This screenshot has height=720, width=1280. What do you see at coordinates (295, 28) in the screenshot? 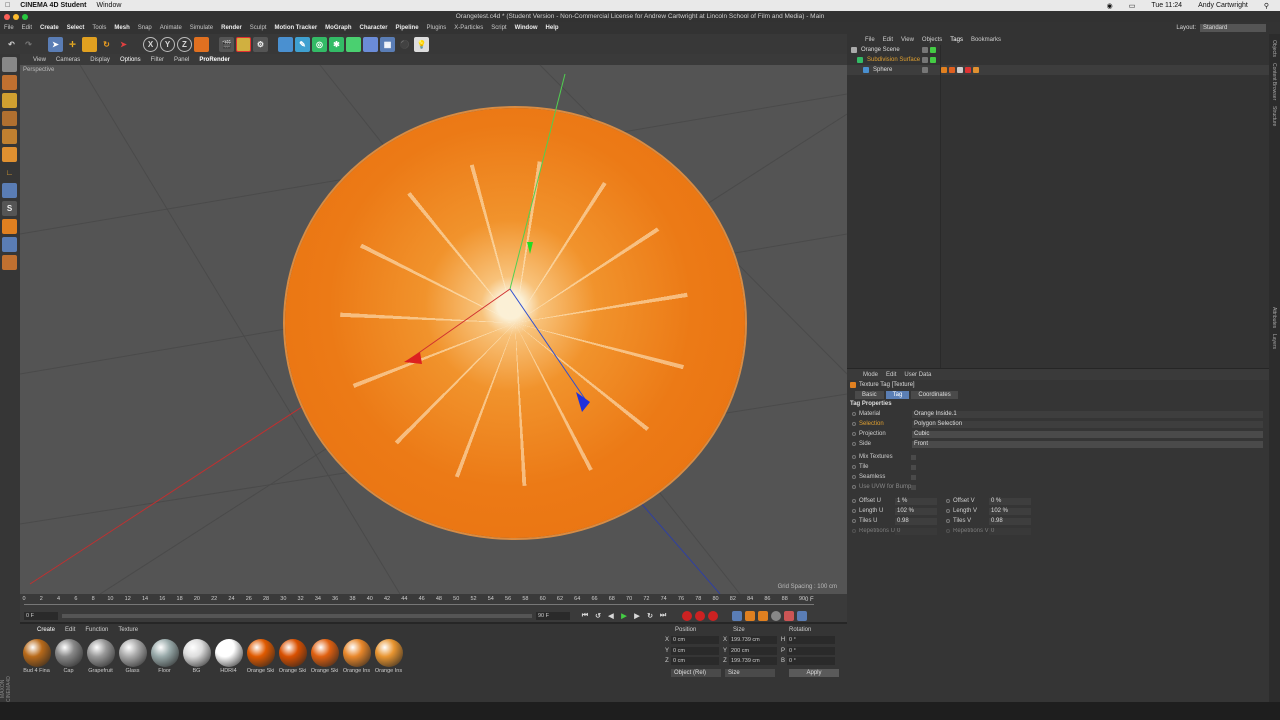
I see `menu-motion-tracker: Motion Tracker` at bounding box center [295, 28].